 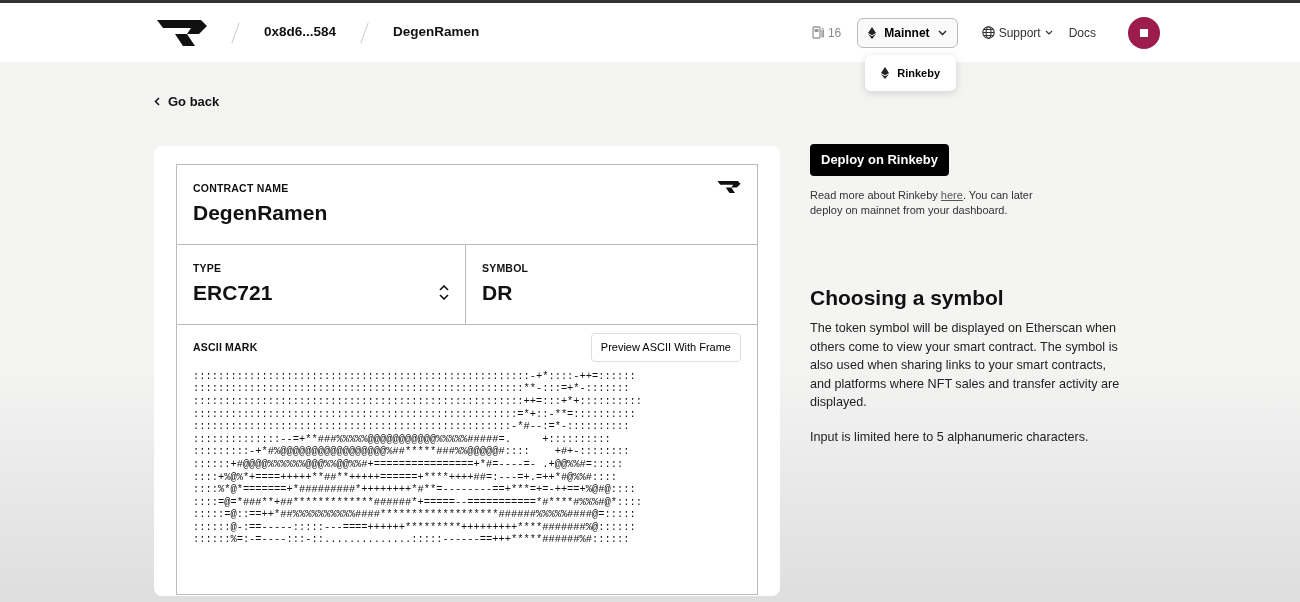 I want to click on field-label: SYMBOL, so click(x=506, y=268).